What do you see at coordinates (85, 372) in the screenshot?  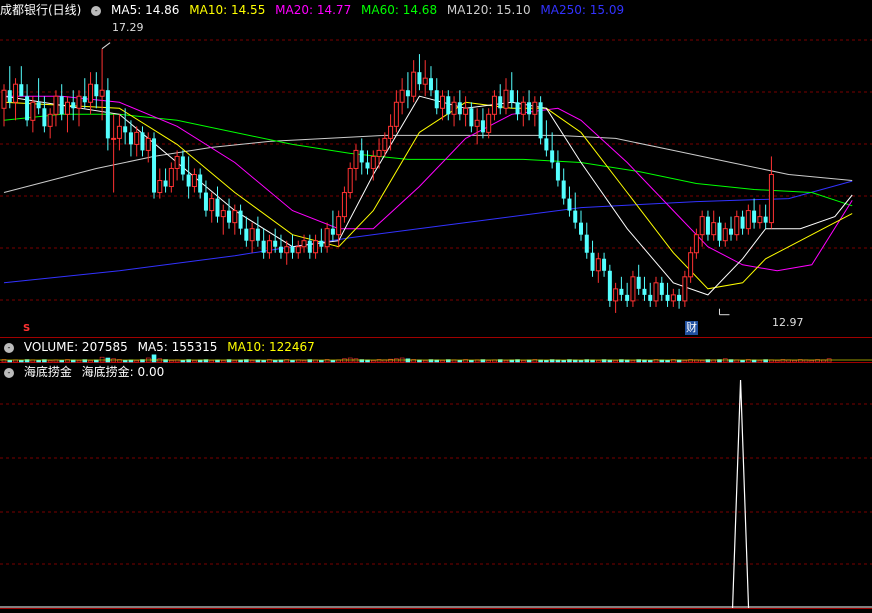 I see `indicator-panel-header: - 海底捞金 海底捞金: 0.00` at bounding box center [85, 372].